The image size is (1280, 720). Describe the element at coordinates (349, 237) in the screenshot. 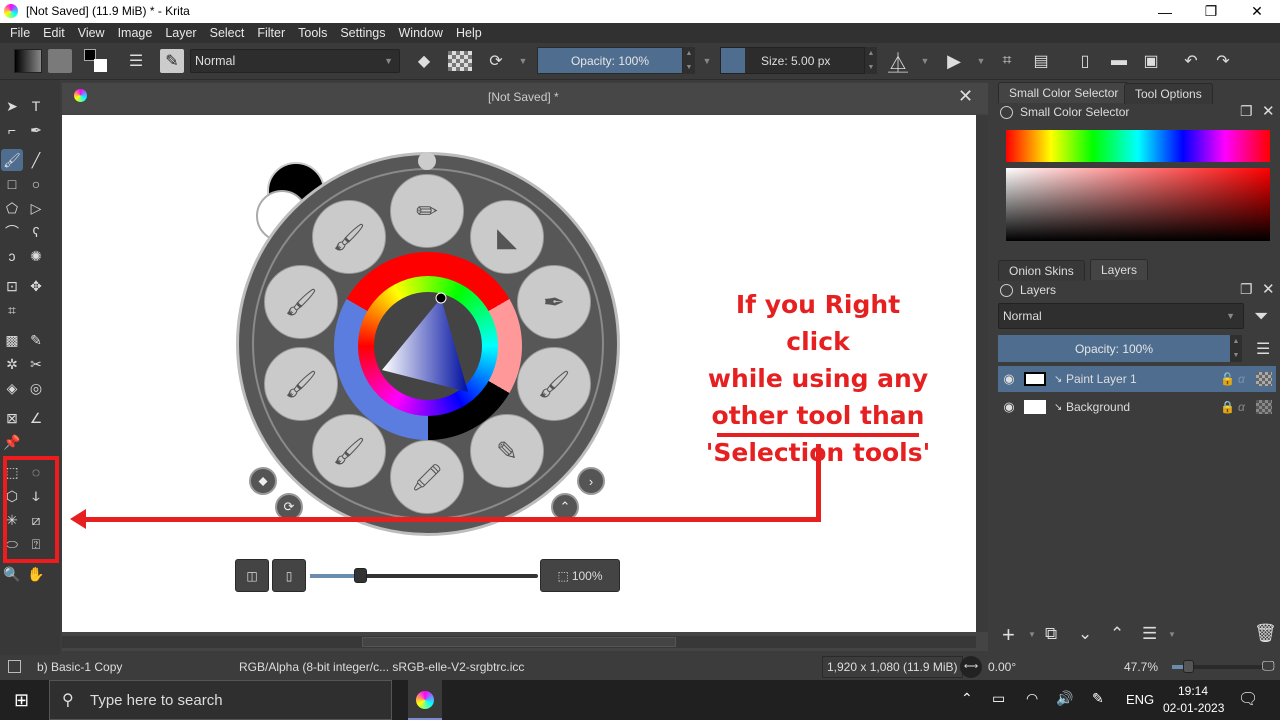

I see `brush-preset-wet-watercolor: 🖌` at that location.